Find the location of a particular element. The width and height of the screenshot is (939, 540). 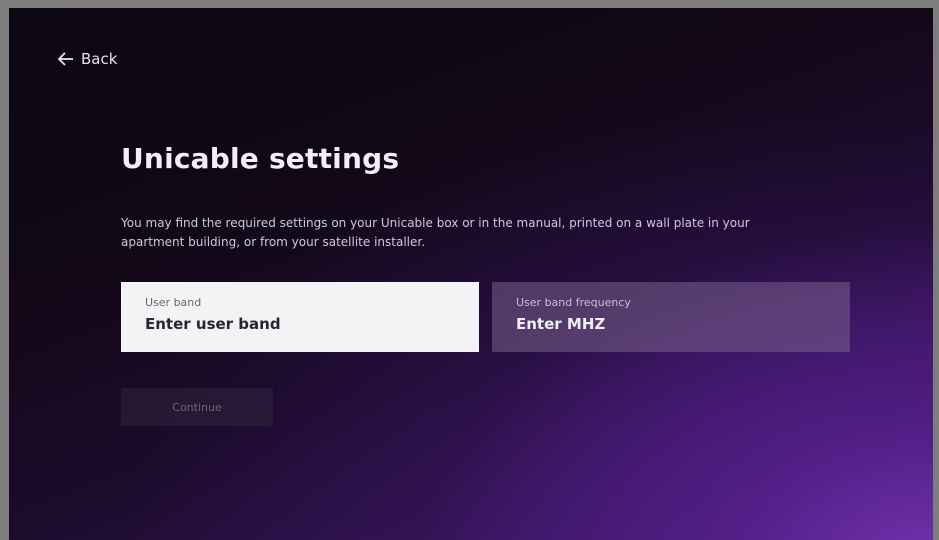

user-band-frequency-placeholder: Enter MHZ is located at coordinates (561, 324).